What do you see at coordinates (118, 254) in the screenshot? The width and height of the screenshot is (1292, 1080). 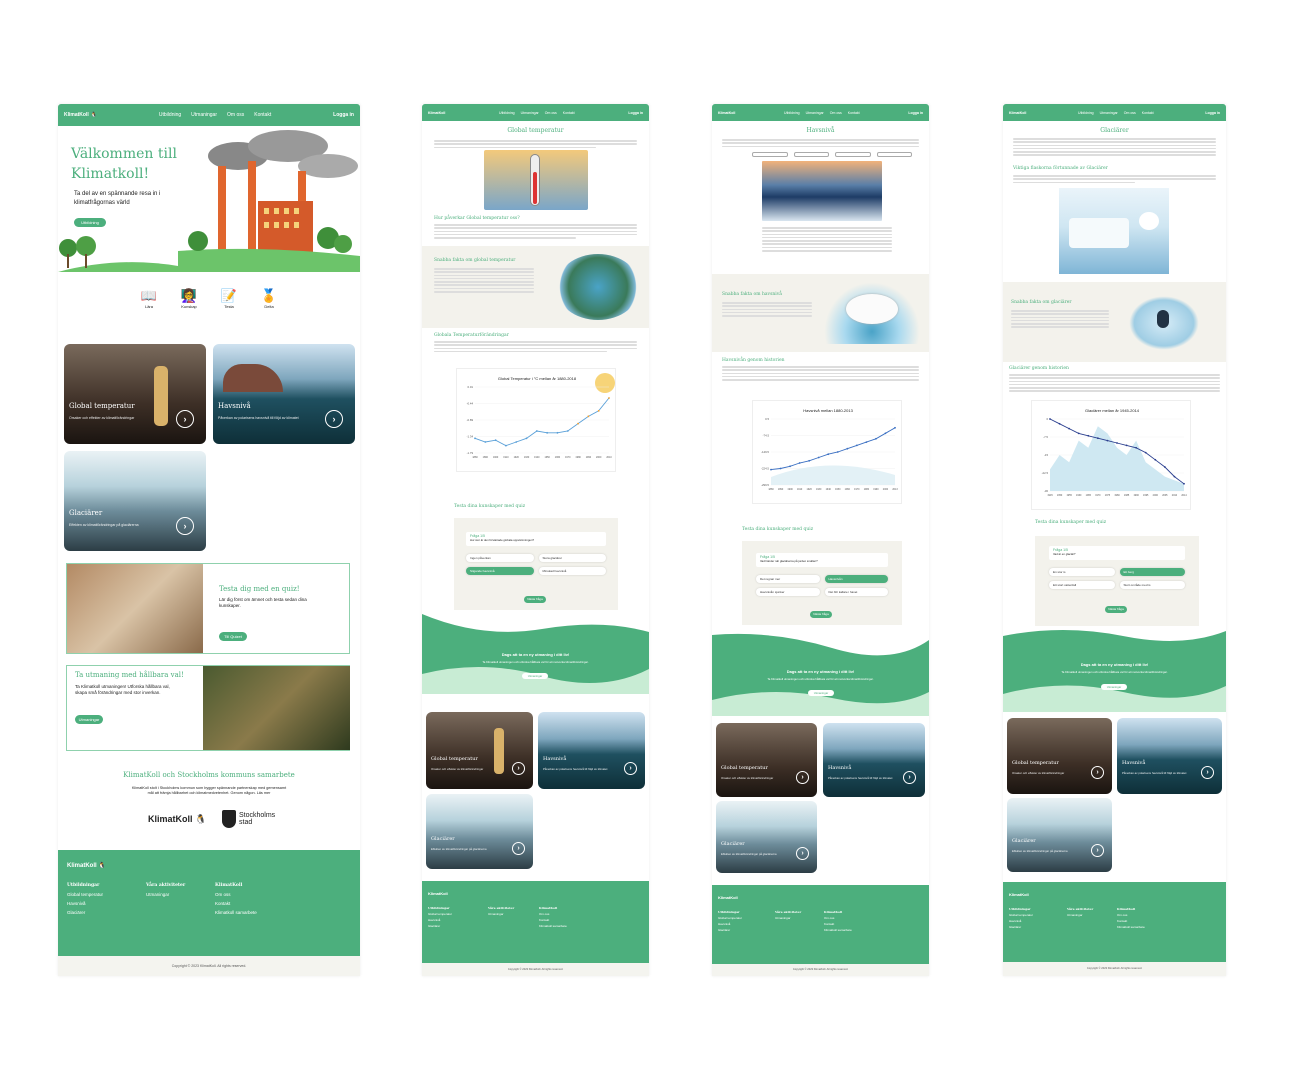 I see `trees-illustration` at bounding box center [118, 254].